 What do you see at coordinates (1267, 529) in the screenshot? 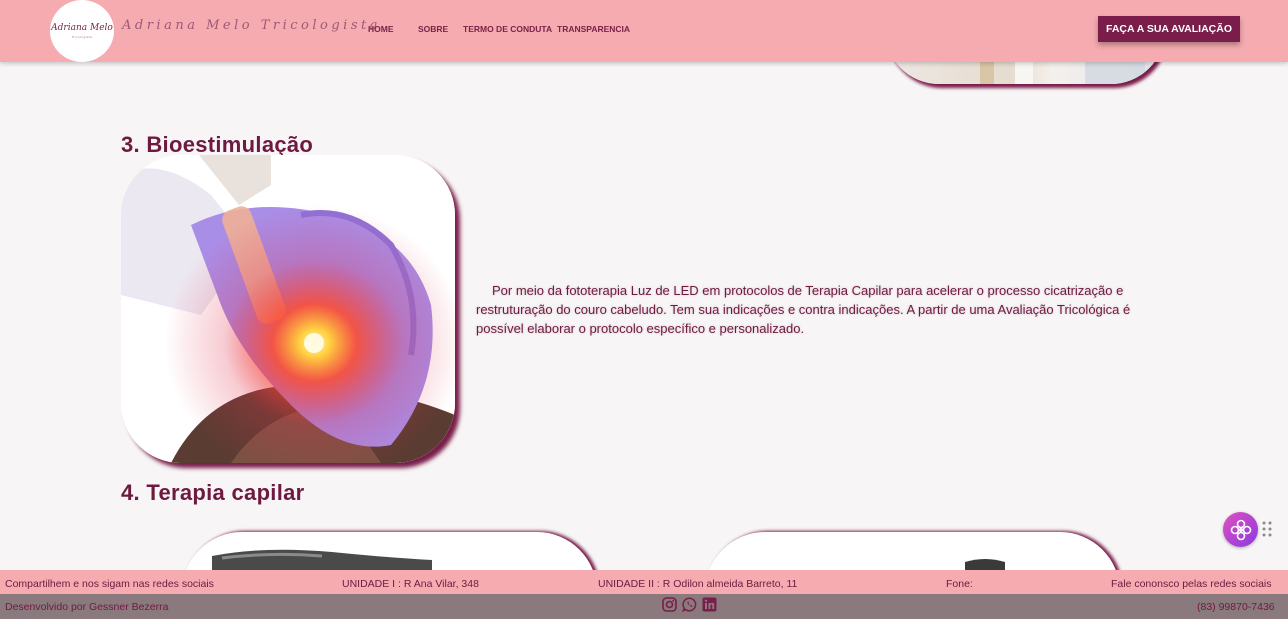
I see `drag-handle-icon` at bounding box center [1267, 529].